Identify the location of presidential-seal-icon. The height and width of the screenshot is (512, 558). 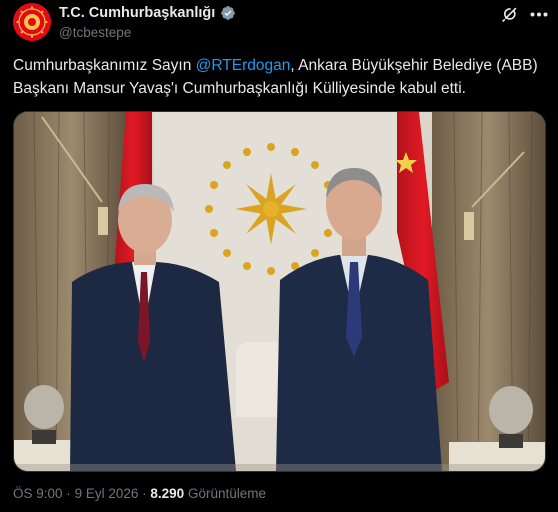
(32, 22).